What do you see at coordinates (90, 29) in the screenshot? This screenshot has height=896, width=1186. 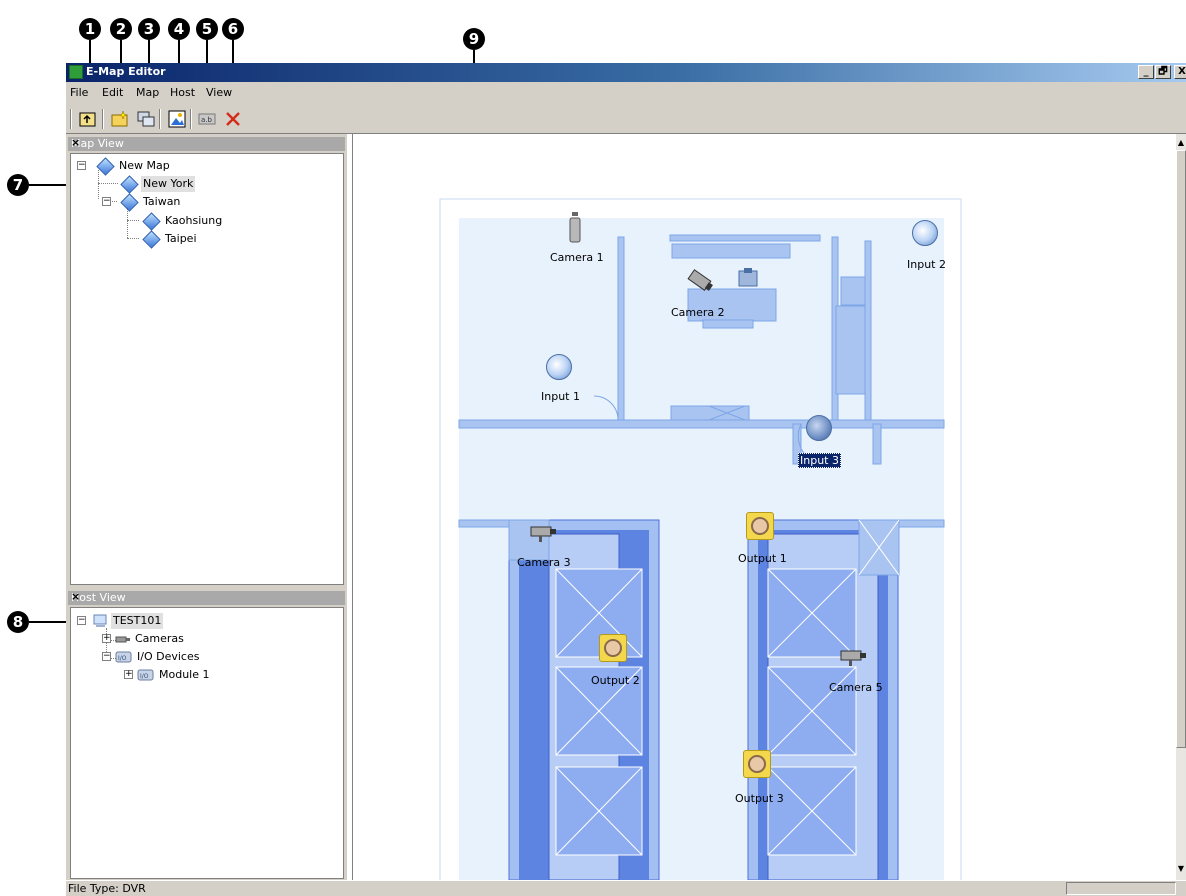 I see `callout-1: 1` at bounding box center [90, 29].